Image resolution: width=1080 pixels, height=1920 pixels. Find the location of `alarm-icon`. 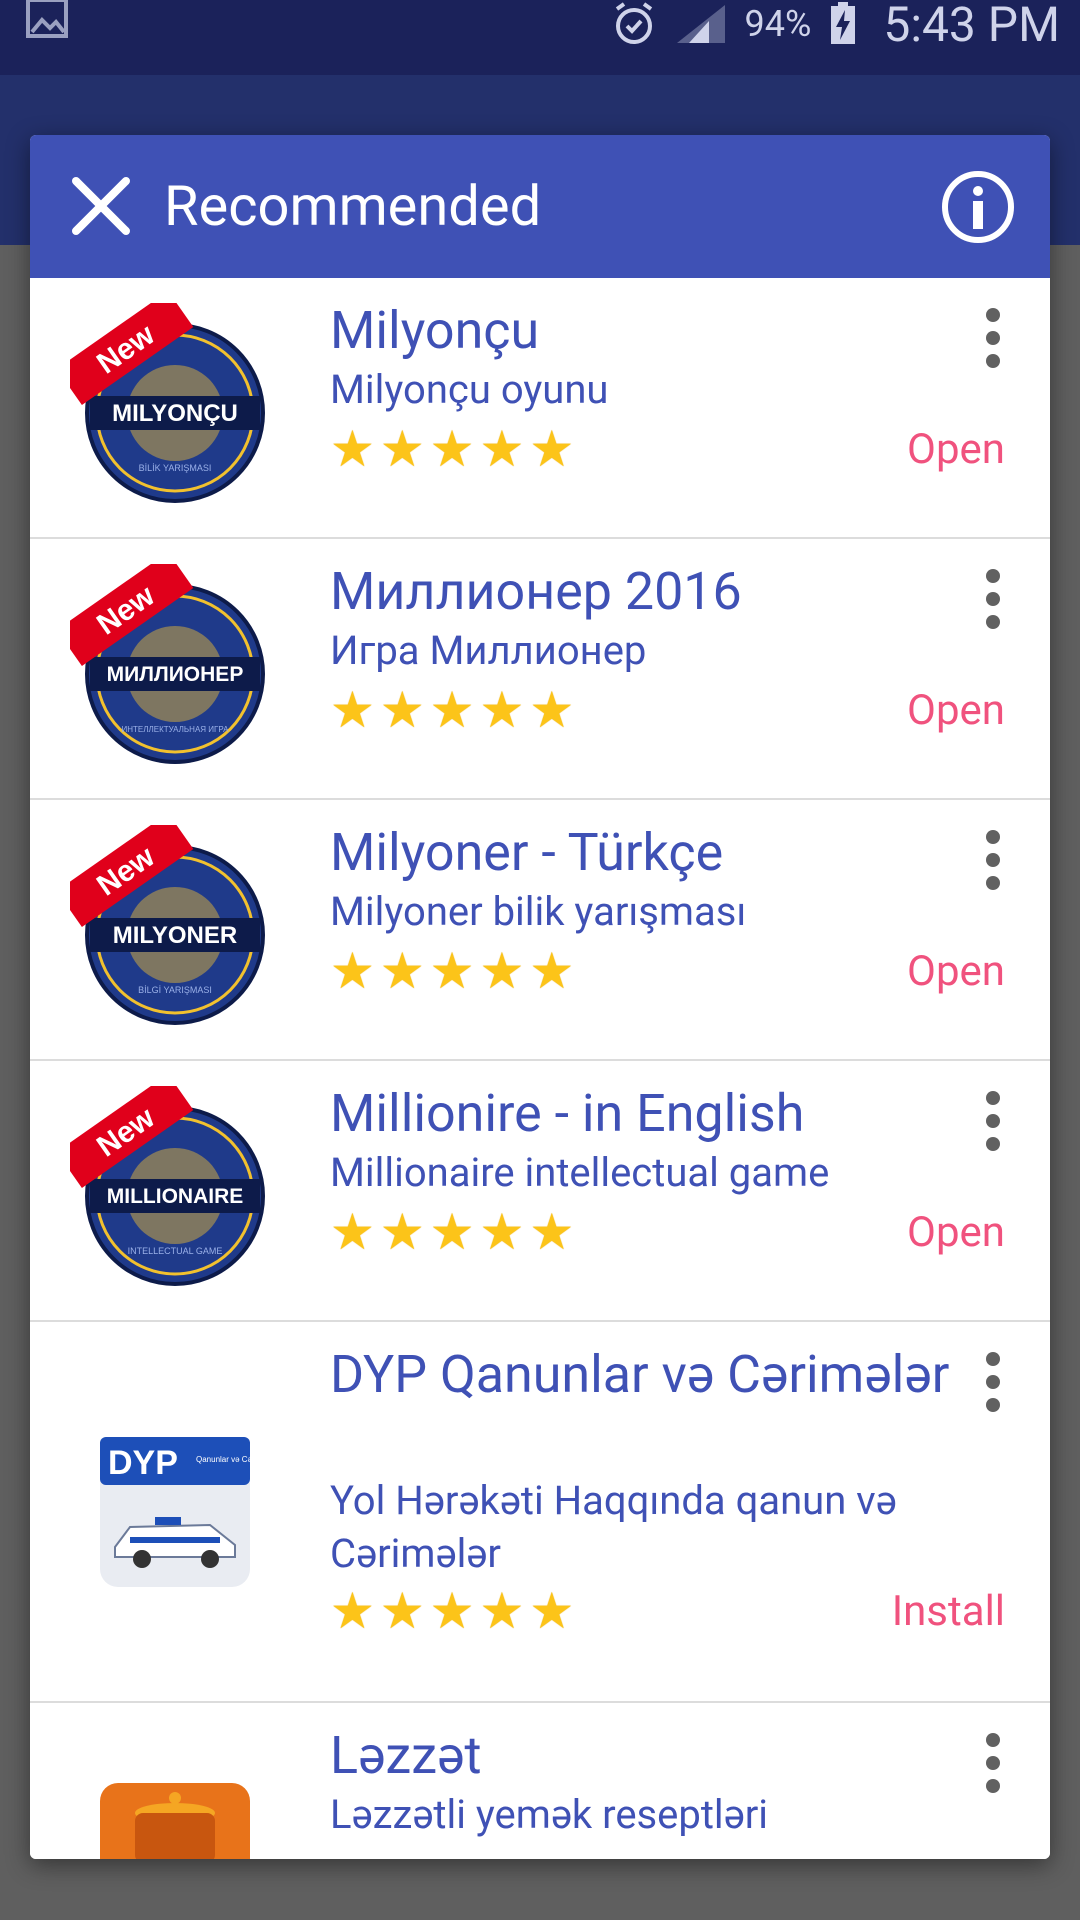

alarm-icon is located at coordinates (633, 23).